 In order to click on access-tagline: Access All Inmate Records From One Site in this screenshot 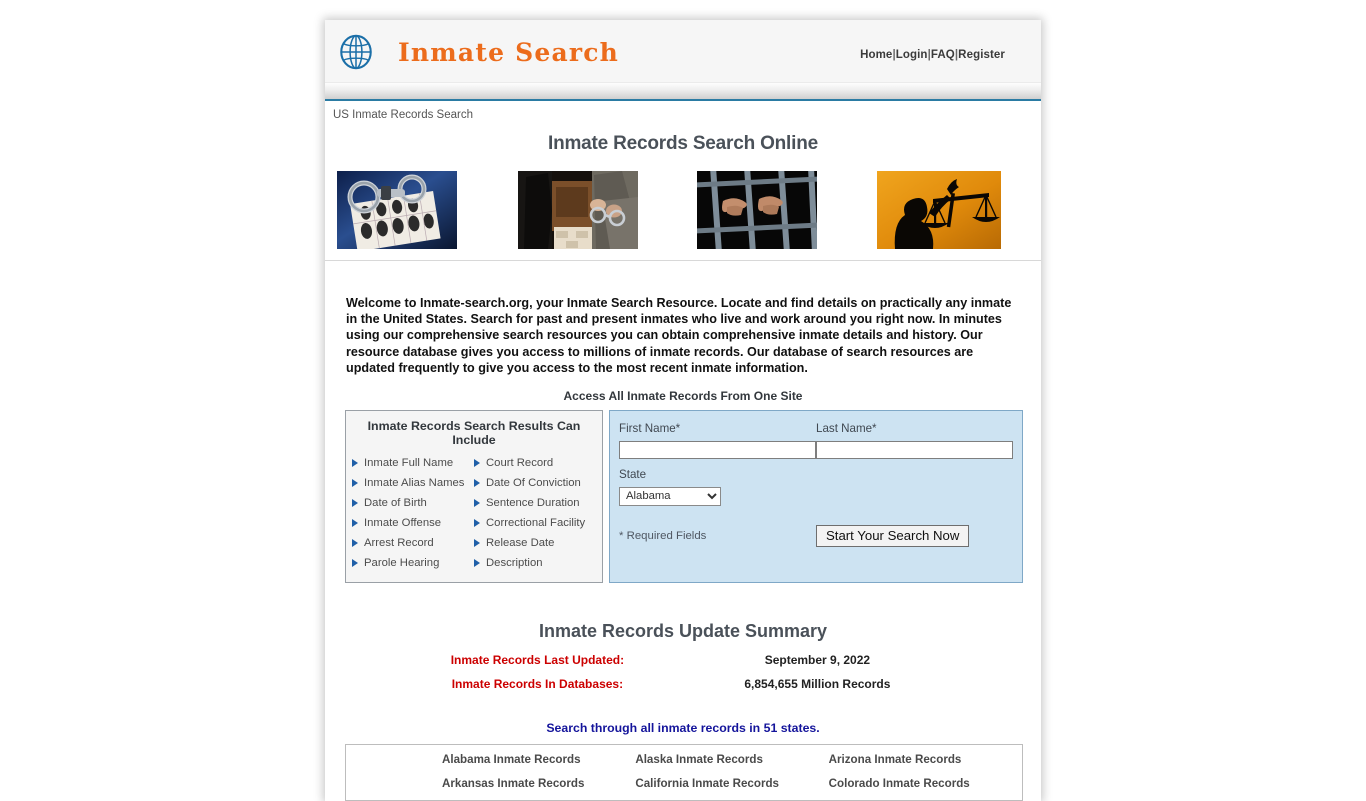, I will do `click(683, 396)`.